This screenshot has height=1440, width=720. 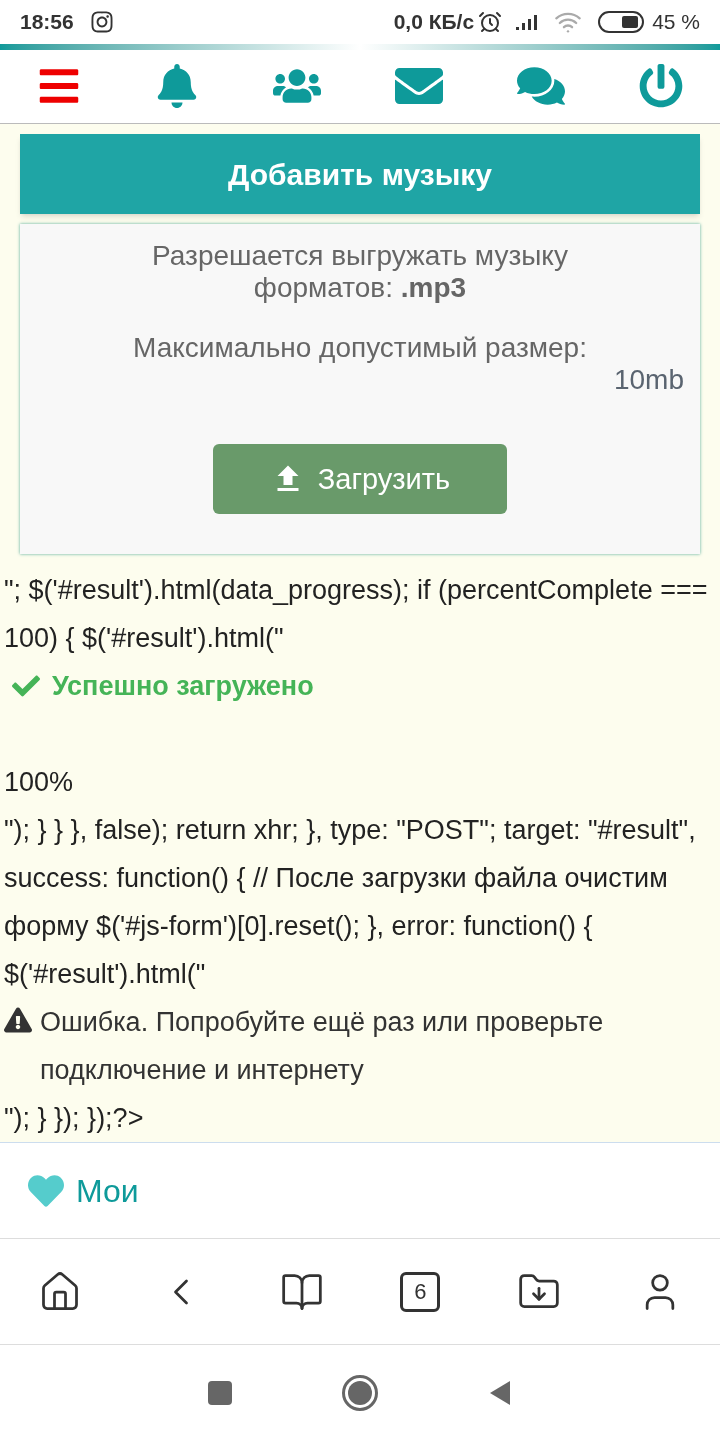 What do you see at coordinates (500, 1392) in the screenshot?
I see `back-nav-button` at bounding box center [500, 1392].